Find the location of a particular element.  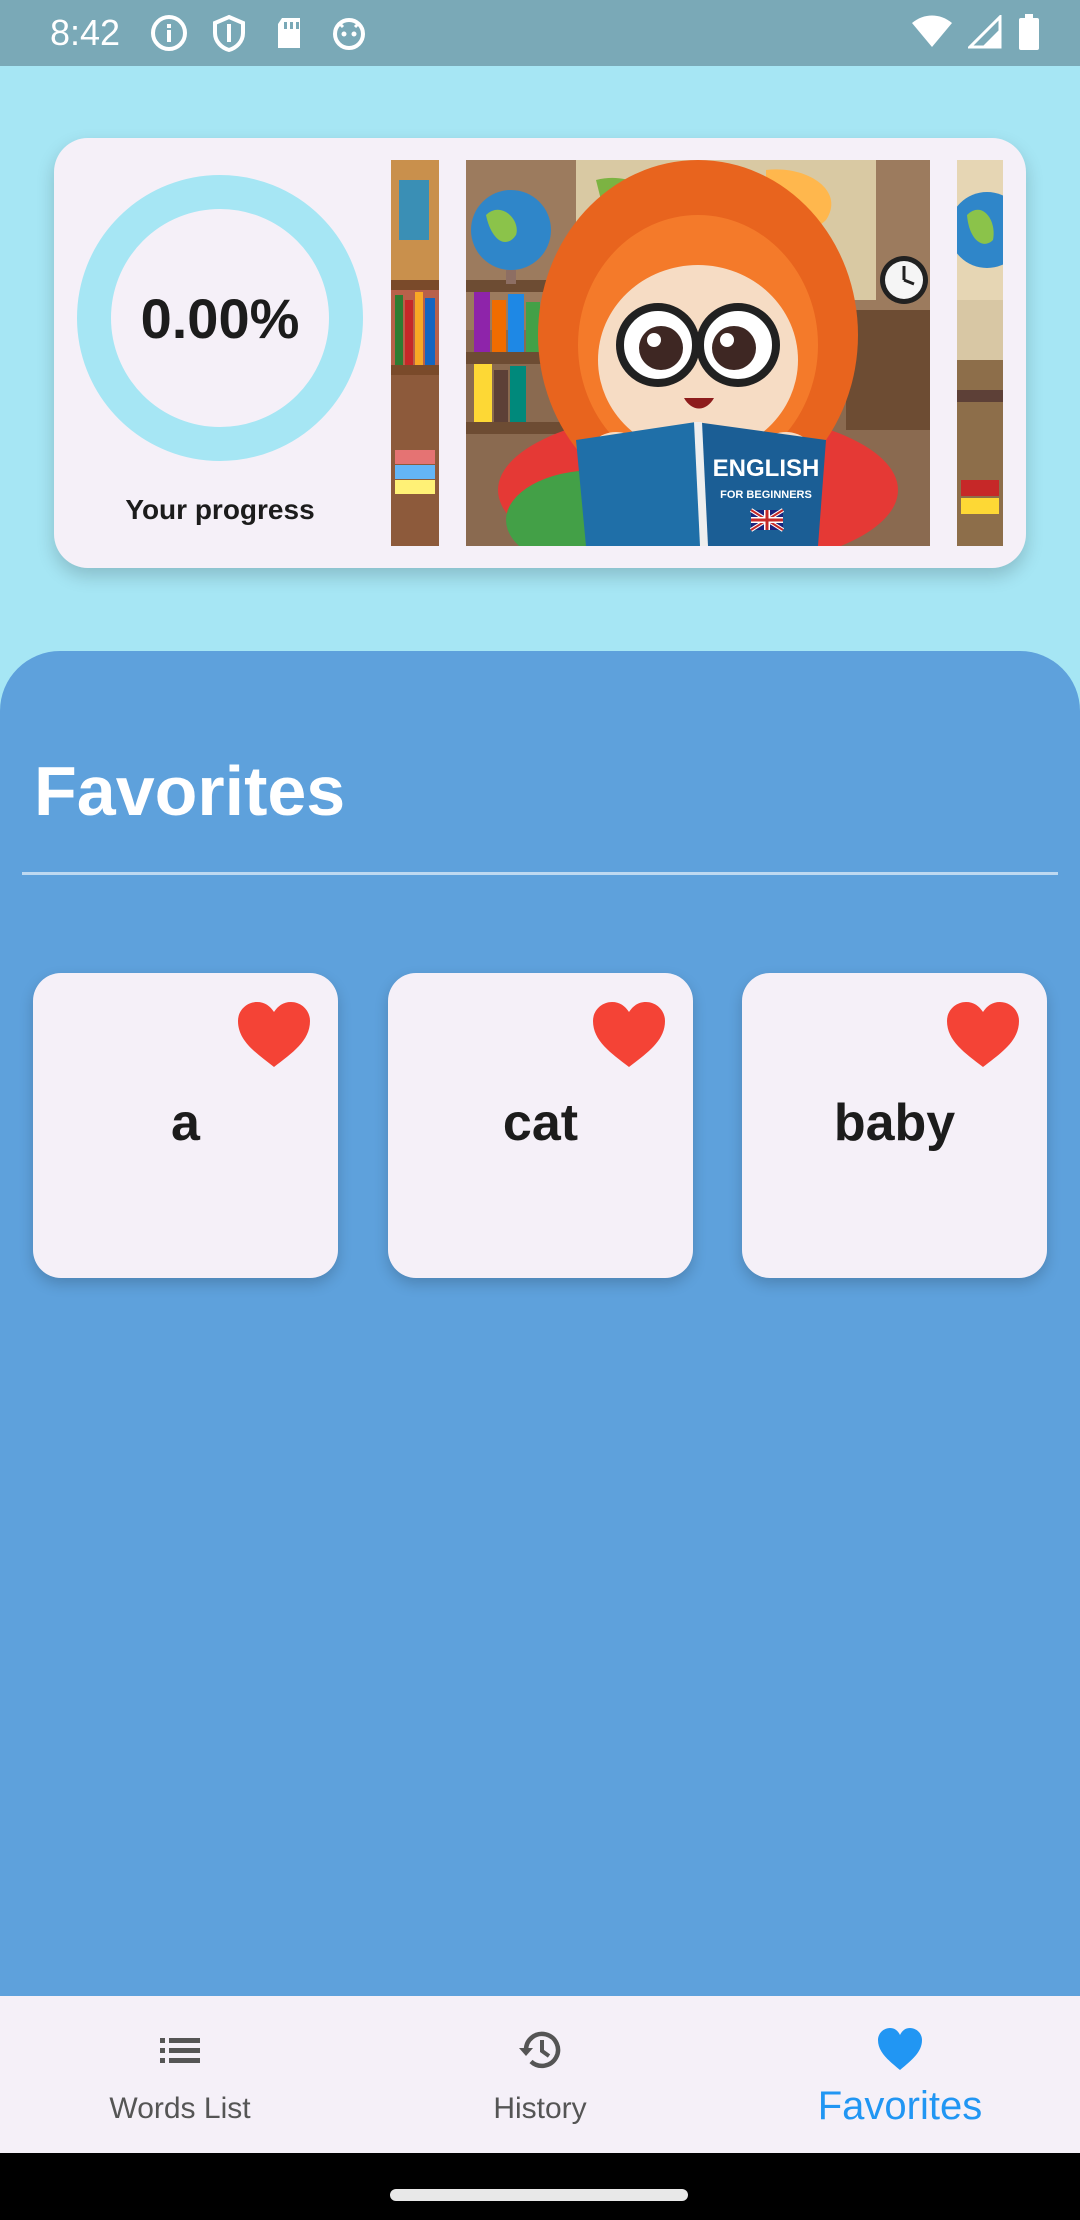

status-bar: 8:42 is located at coordinates (540, 33).